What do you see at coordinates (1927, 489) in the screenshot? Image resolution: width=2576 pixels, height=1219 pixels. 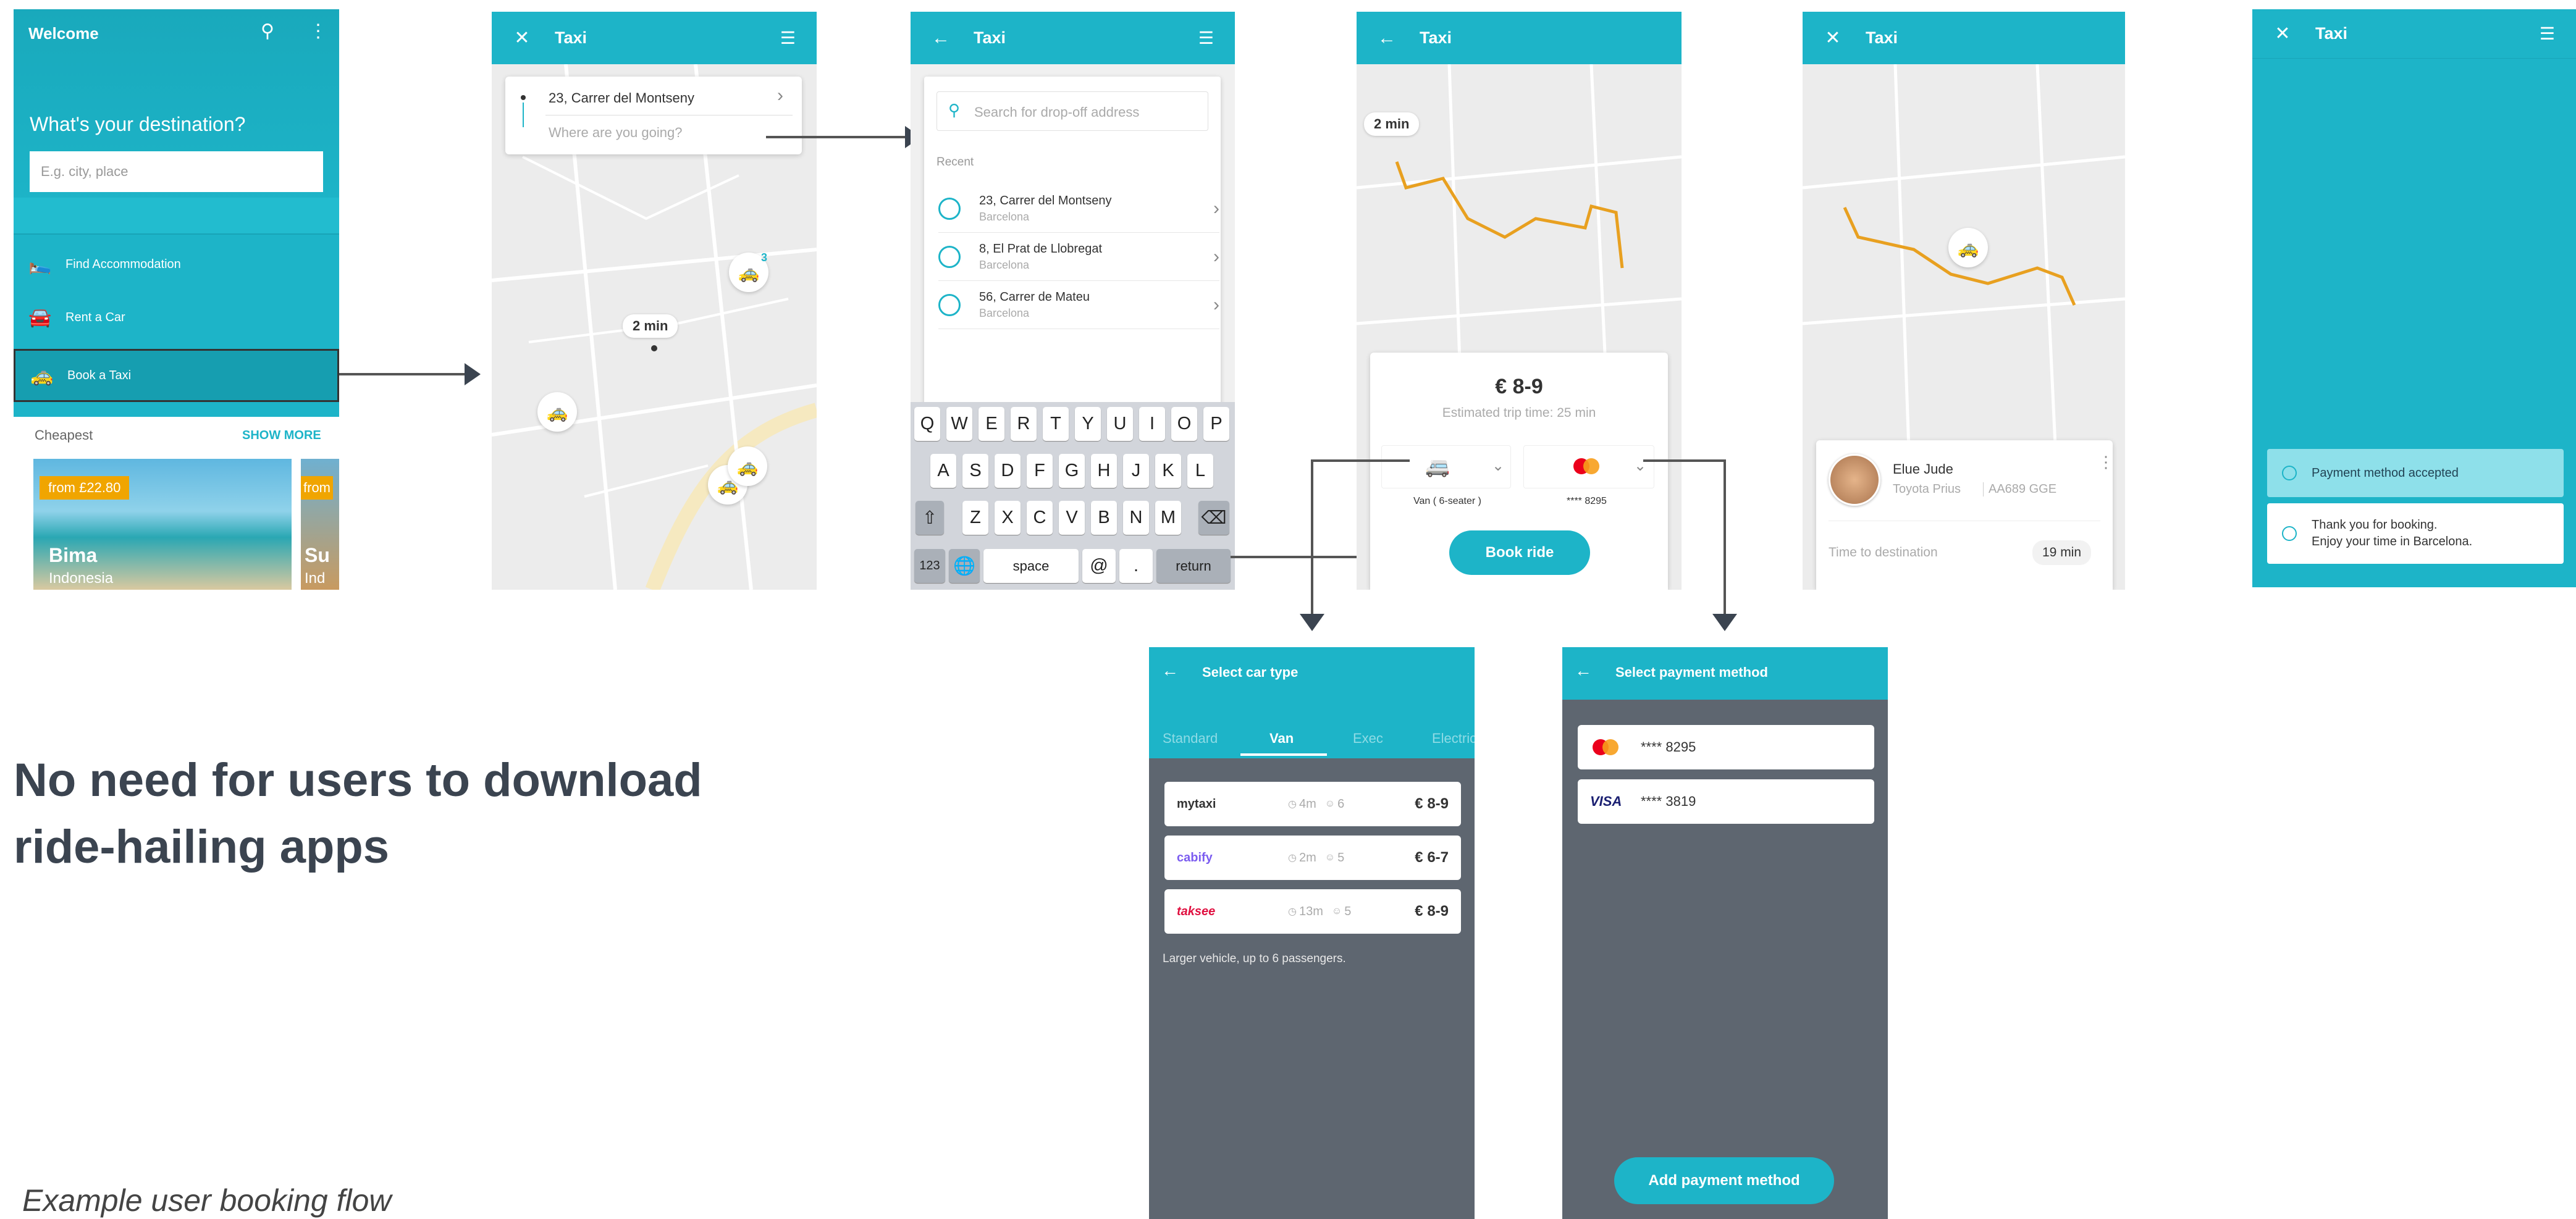 I see `car-model: Toyota Prius` at bounding box center [1927, 489].